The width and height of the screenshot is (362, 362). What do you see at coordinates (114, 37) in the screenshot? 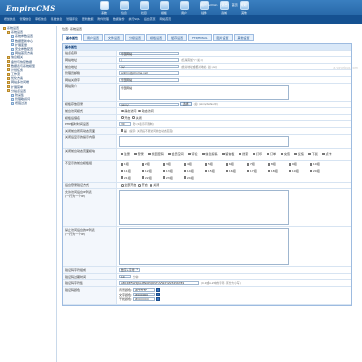
I see `tab-item: 文件设置` at bounding box center [114, 37].